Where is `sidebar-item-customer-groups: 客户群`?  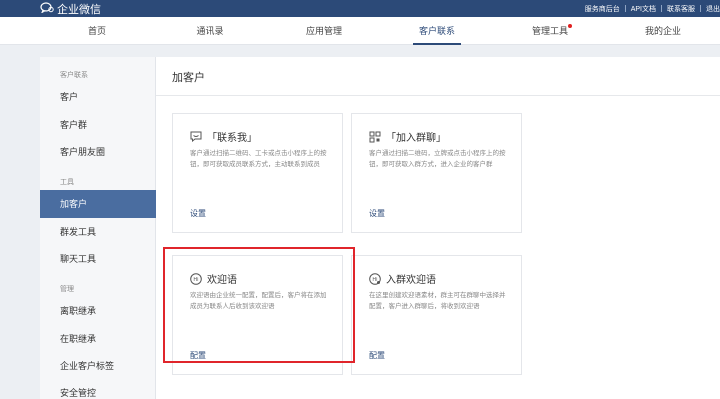 sidebar-item-customer-groups: 客户群 is located at coordinates (98, 125).